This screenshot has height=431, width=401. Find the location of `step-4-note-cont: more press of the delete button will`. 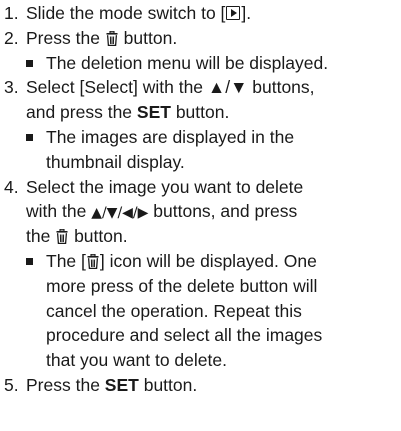

step-4-note-cont: more press of the delete button will is located at coordinates (202, 286).